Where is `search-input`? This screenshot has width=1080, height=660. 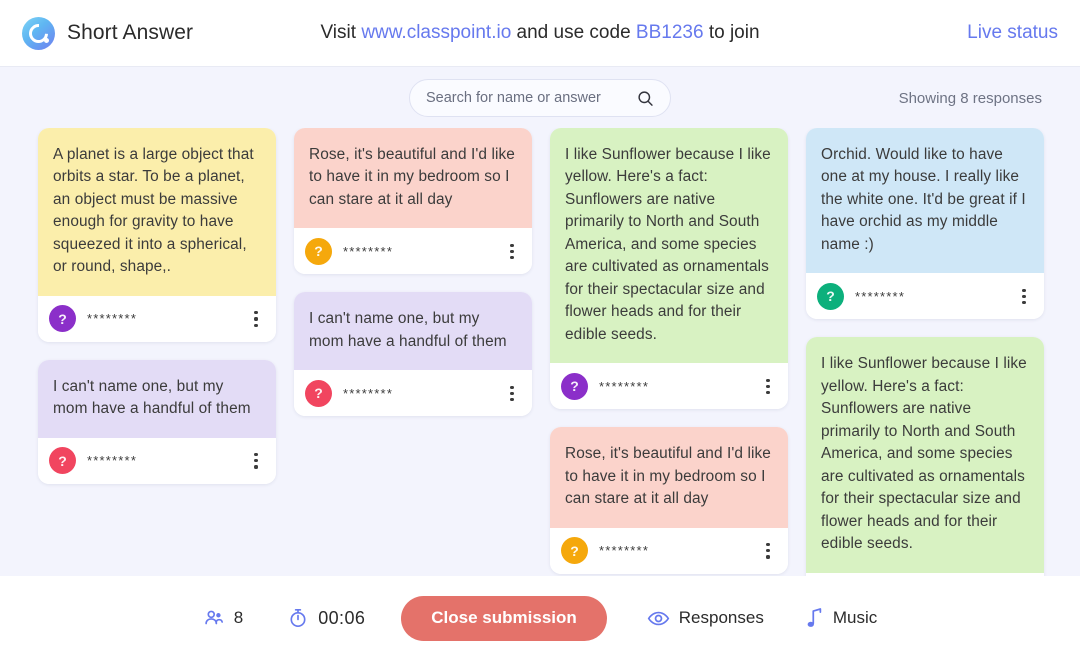
search-input is located at coordinates (527, 98).